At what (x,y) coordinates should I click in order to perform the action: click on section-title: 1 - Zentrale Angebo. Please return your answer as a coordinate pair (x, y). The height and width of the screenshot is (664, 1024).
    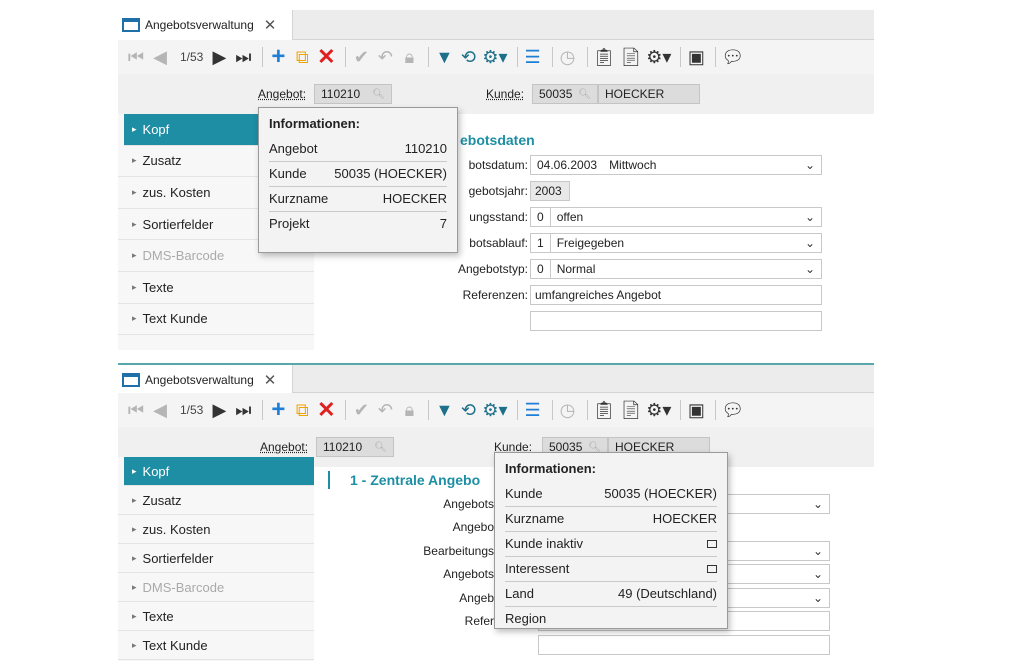
    Looking at the image, I should click on (415, 480).